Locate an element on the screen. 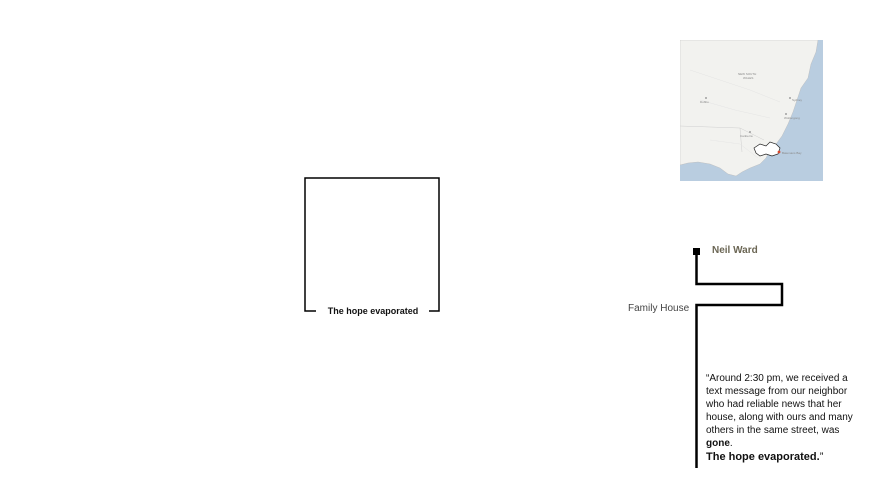 This screenshot has height=487, width=877. region-map-graphic is located at coordinates (751, 110).